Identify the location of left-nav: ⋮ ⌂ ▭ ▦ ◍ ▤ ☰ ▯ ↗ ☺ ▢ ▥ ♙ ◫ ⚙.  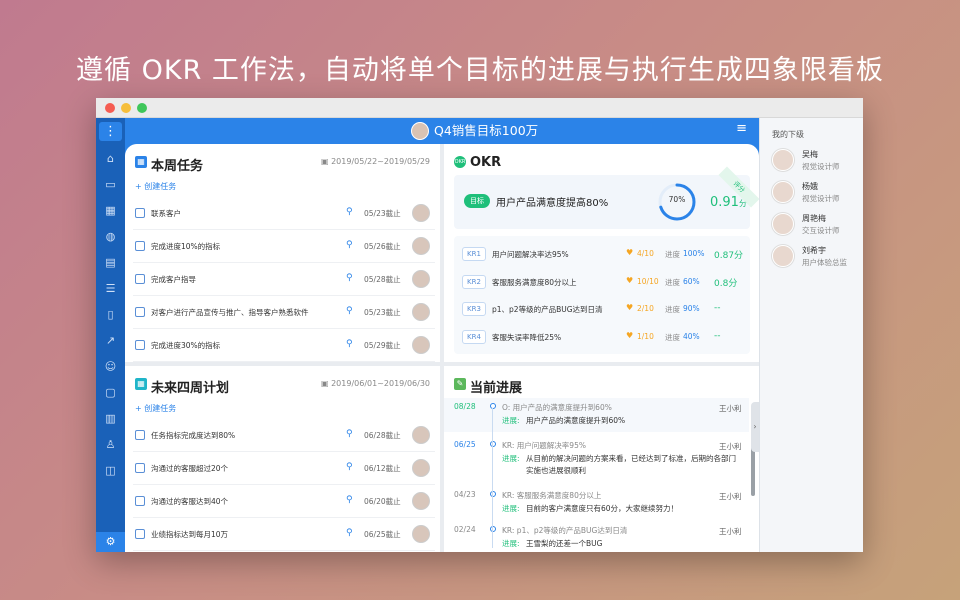
(110, 335).